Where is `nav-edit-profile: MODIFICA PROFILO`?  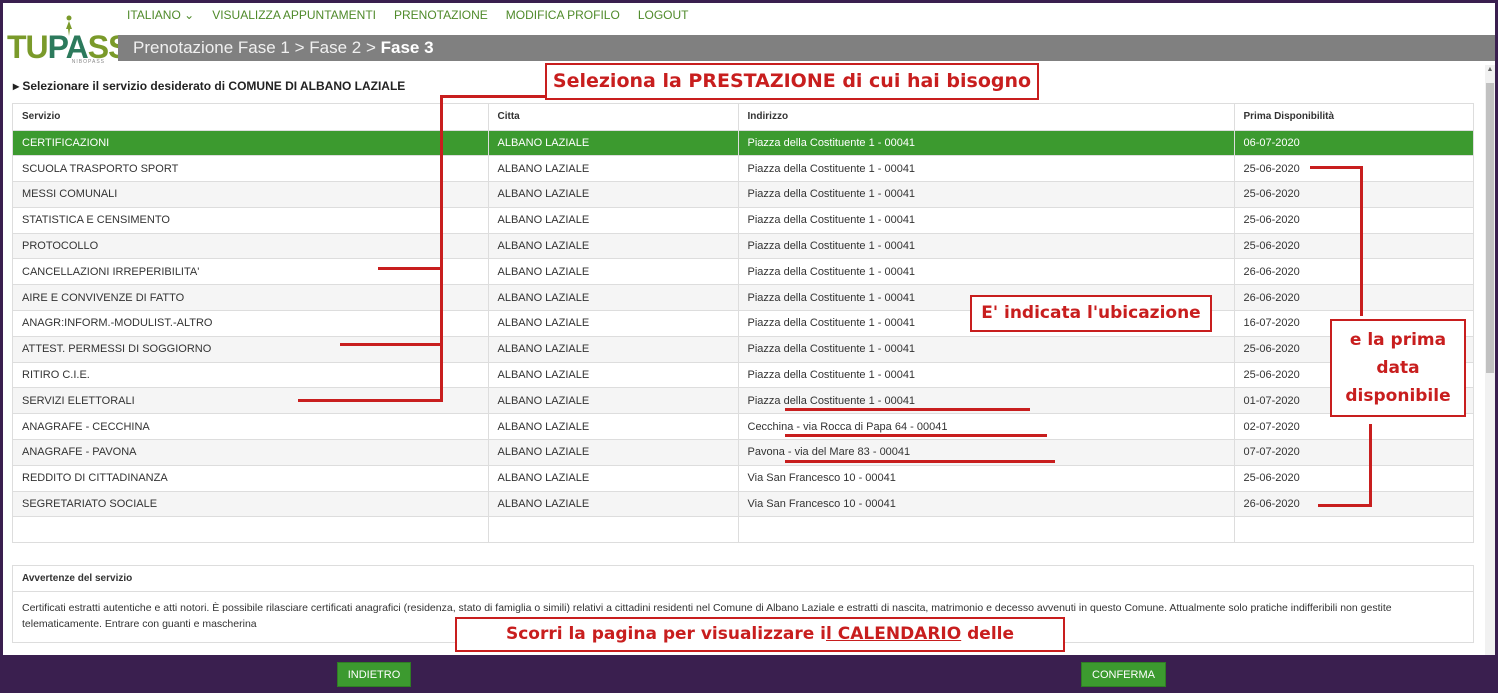
nav-edit-profile: MODIFICA PROFILO is located at coordinates (563, 15).